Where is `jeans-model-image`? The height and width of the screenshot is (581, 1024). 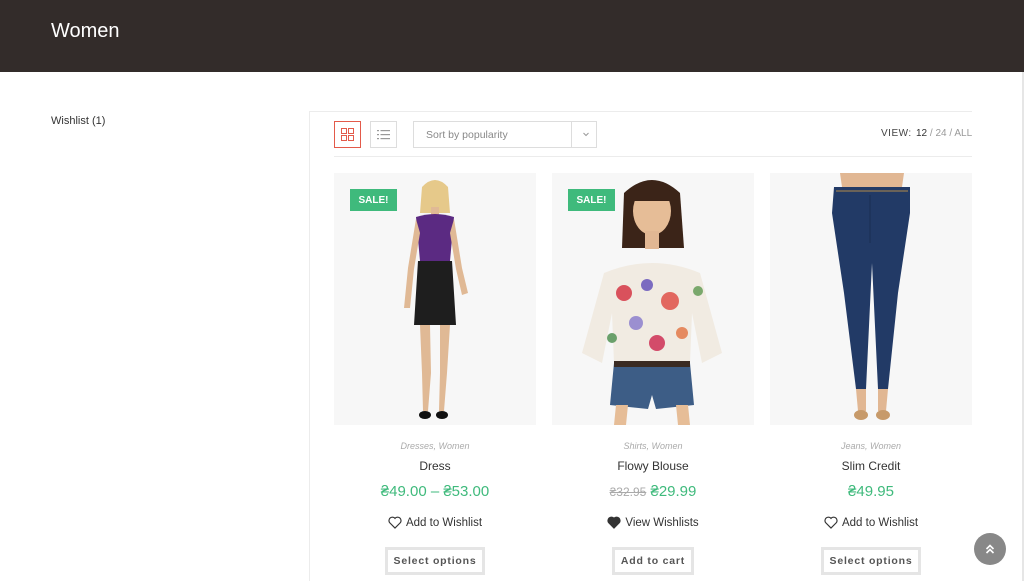 jeans-model-image is located at coordinates (871, 299).